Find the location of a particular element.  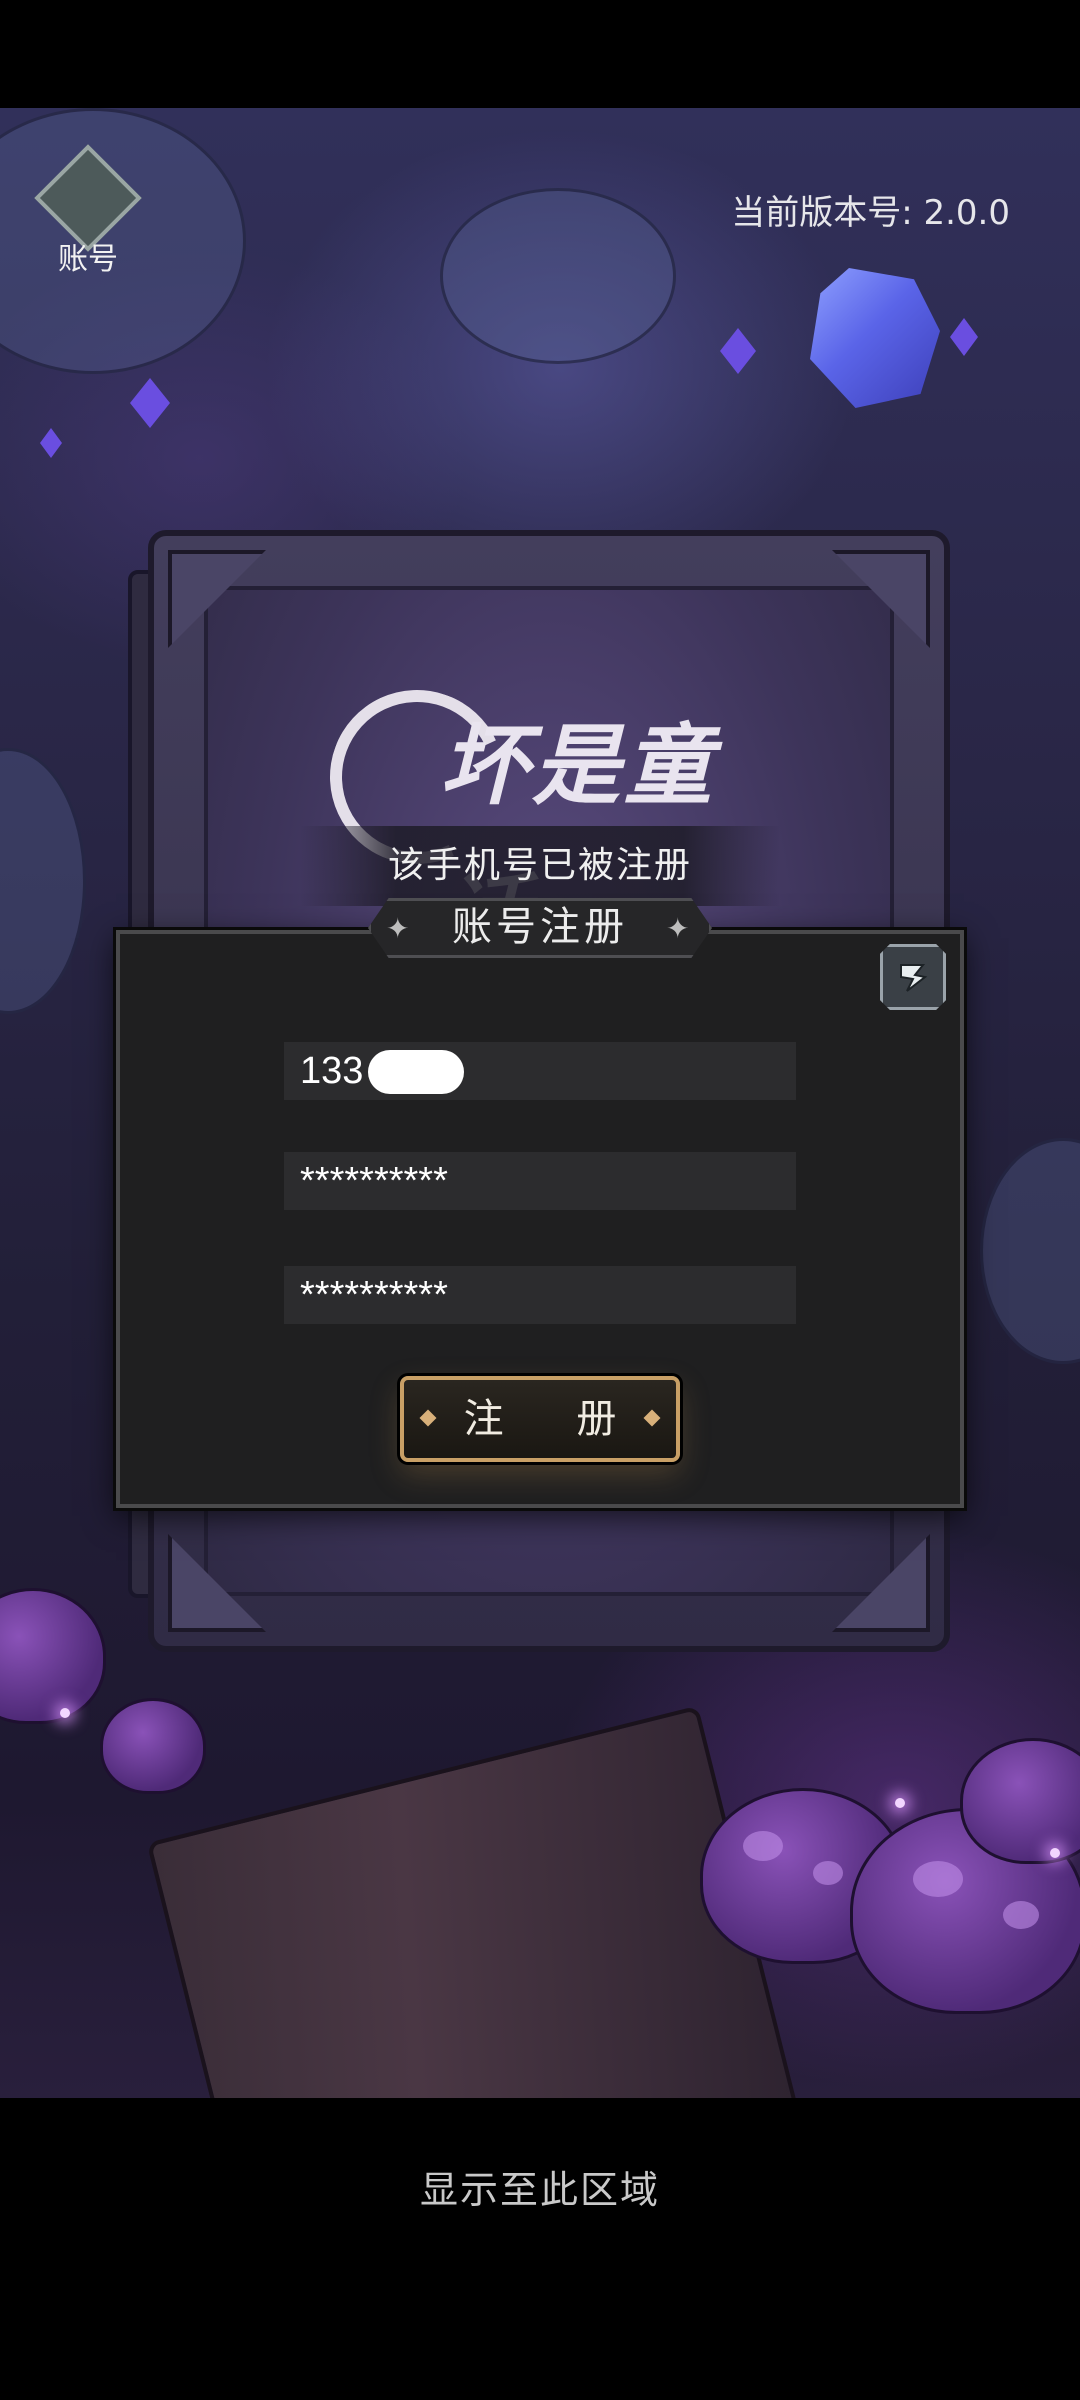

account-button: 账号 is located at coordinates (88, 210).